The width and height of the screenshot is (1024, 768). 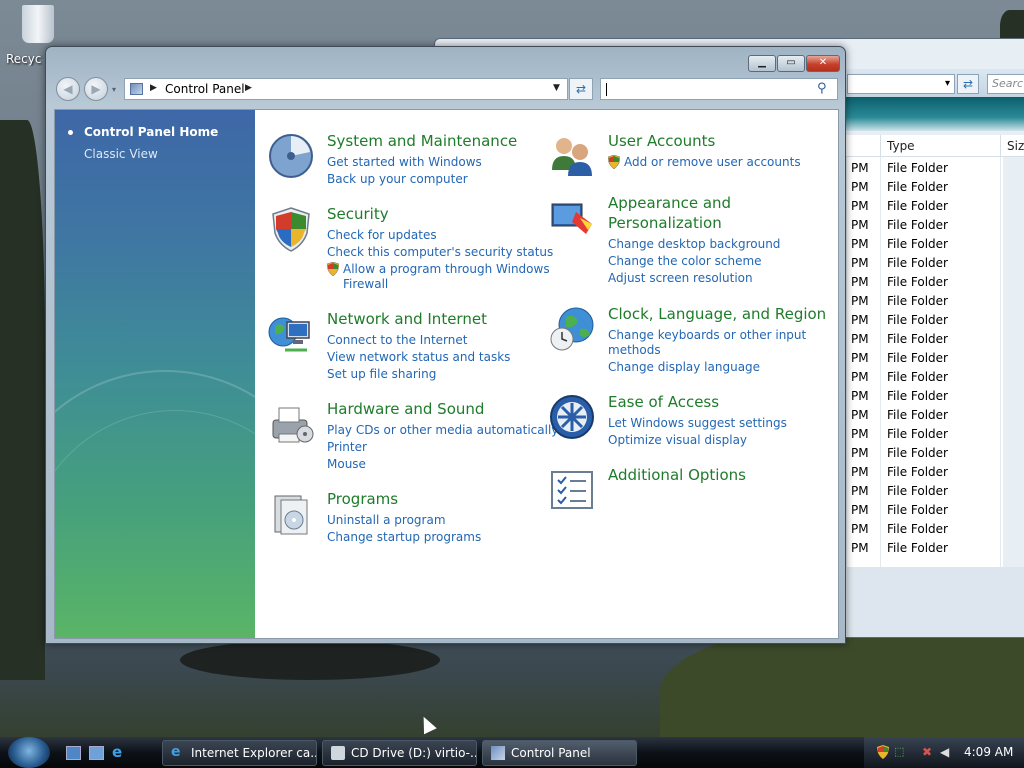 What do you see at coordinates (684, 367) in the screenshot?
I see `task-link: Change display language` at bounding box center [684, 367].